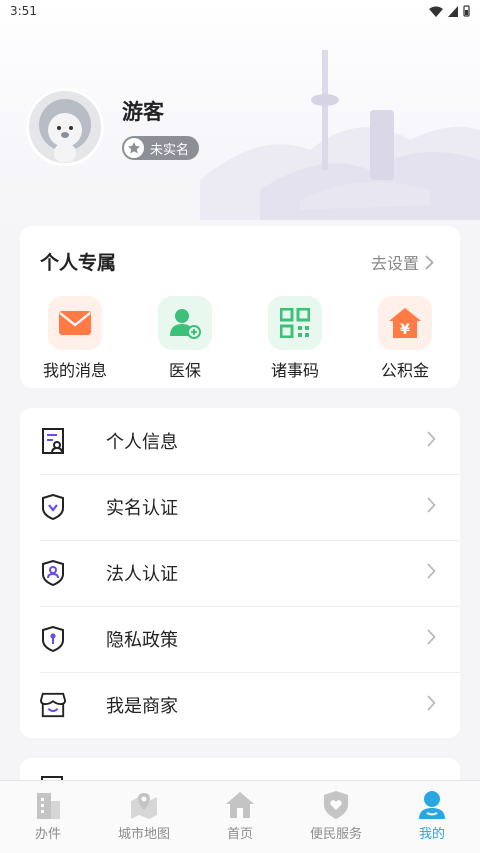  I want to click on status-time: 3:51, so click(23, 11).